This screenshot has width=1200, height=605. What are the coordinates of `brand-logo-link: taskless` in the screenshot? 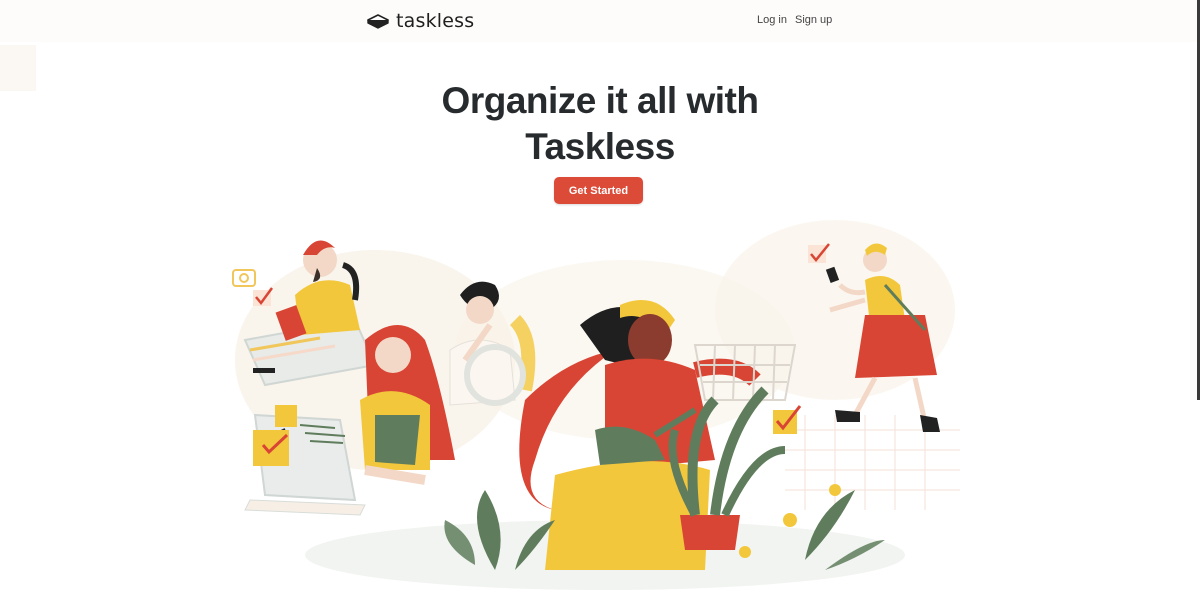 It's located at (420, 21).